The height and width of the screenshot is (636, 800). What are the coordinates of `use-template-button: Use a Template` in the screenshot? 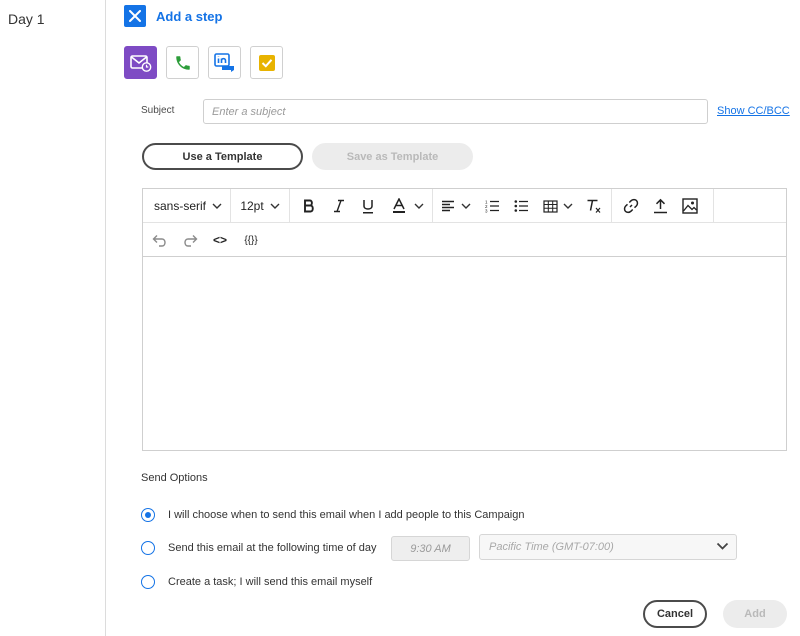 It's located at (222, 156).